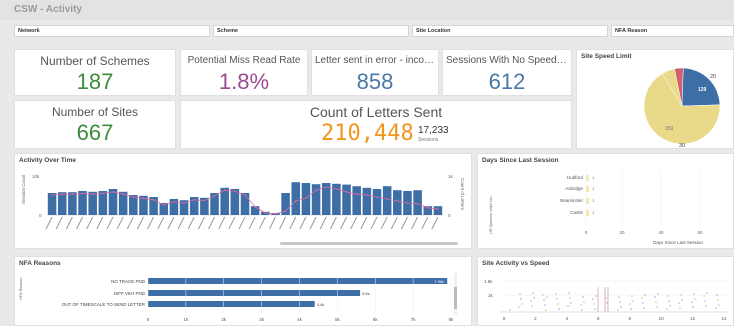 The width and height of the screenshot is (734, 326). What do you see at coordinates (23, 189) in the screenshot?
I see `y-axis-left-title: Session Count` at bounding box center [23, 189].